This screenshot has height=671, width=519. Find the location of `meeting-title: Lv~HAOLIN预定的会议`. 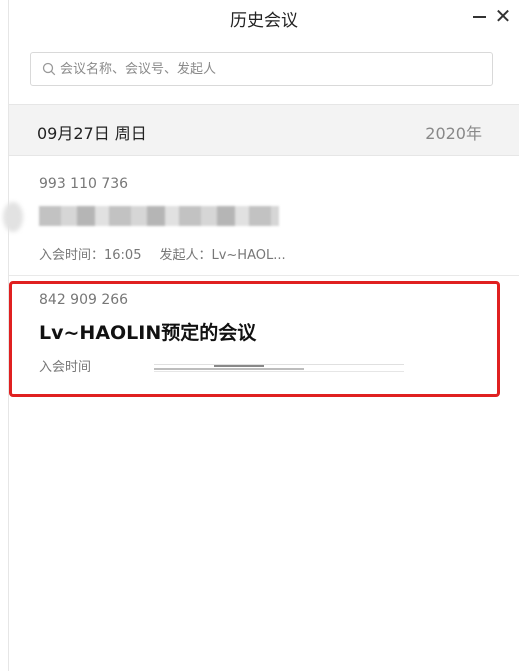

meeting-title: Lv~HAOLIN预定的会议 is located at coordinates (148, 333).